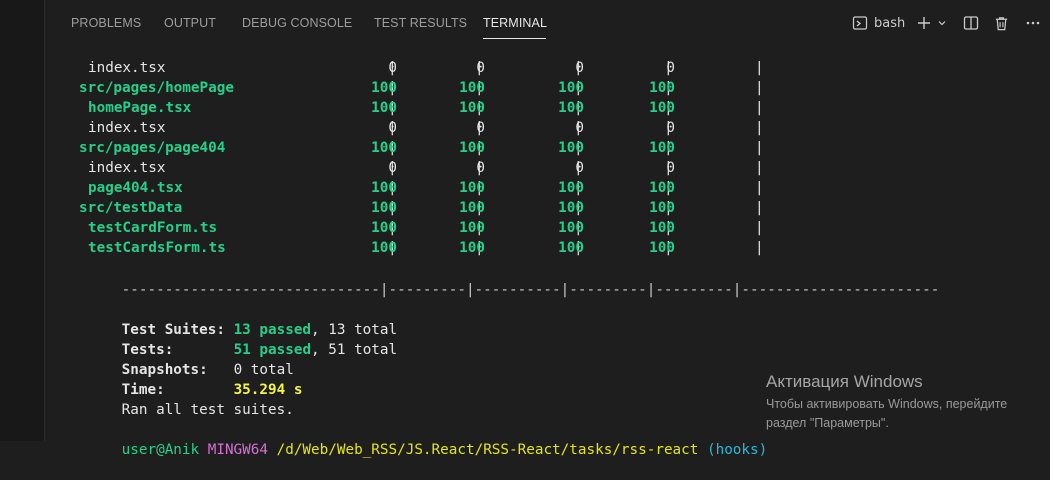 This screenshot has height=480, width=1050. Describe the element at coordinates (827, 423) in the screenshot. I see `activation-watermark-line2: раздел "Параметры".` at that location.